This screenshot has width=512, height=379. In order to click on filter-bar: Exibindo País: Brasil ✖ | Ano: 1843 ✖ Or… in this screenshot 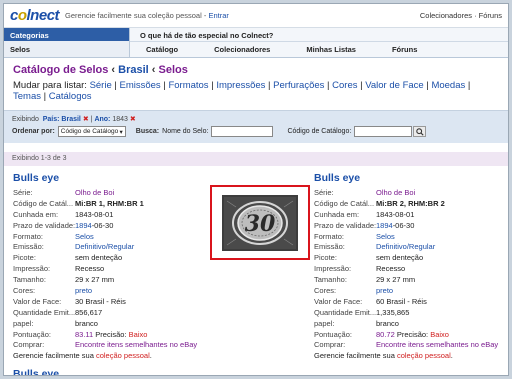, I will do `click(256, 126)`.